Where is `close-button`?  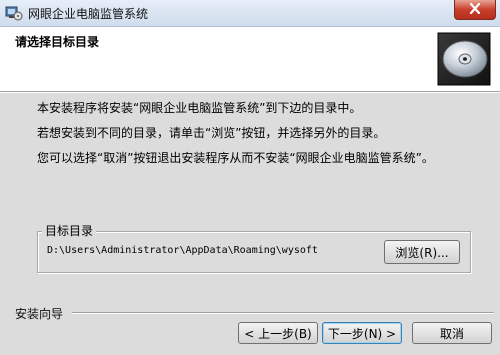 close-button is located at coordinates (475, 10).